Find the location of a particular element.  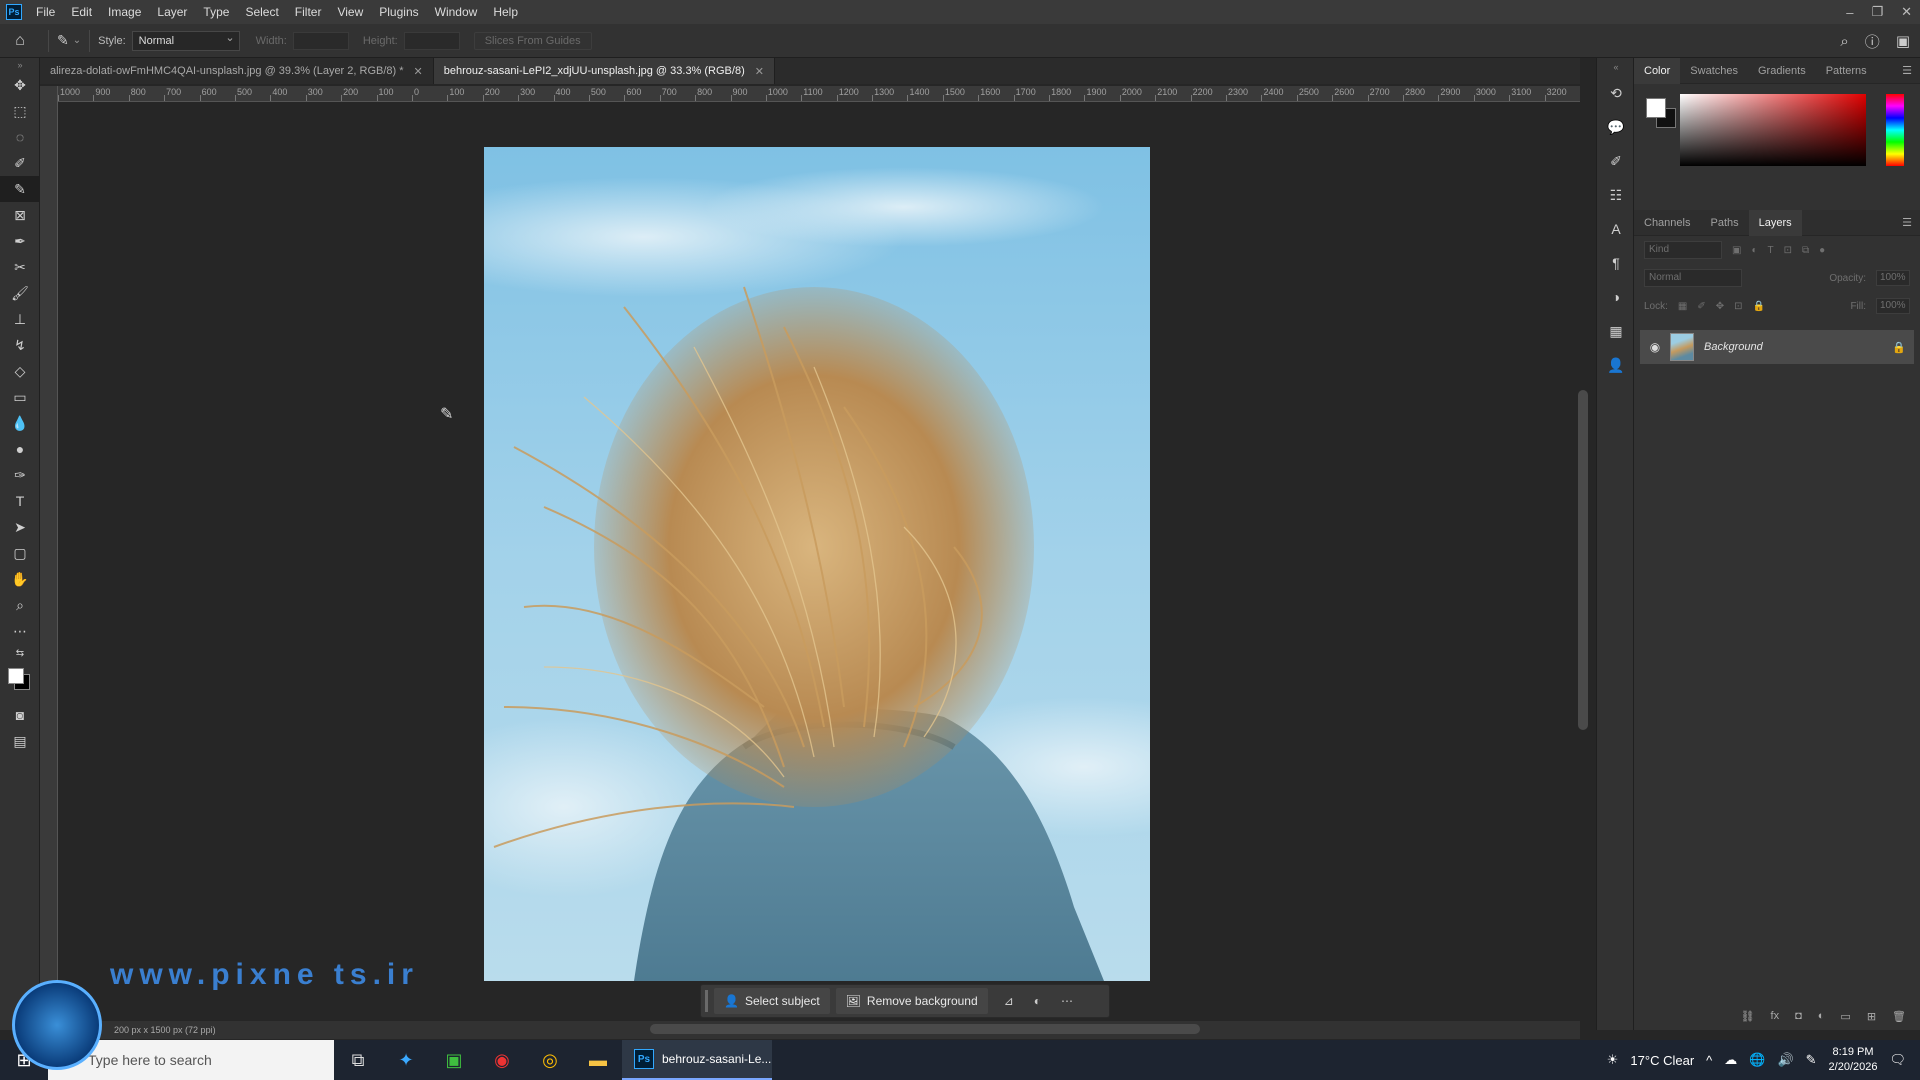

task-view-icon: ⧉ is located at coordinates (358, 1060).